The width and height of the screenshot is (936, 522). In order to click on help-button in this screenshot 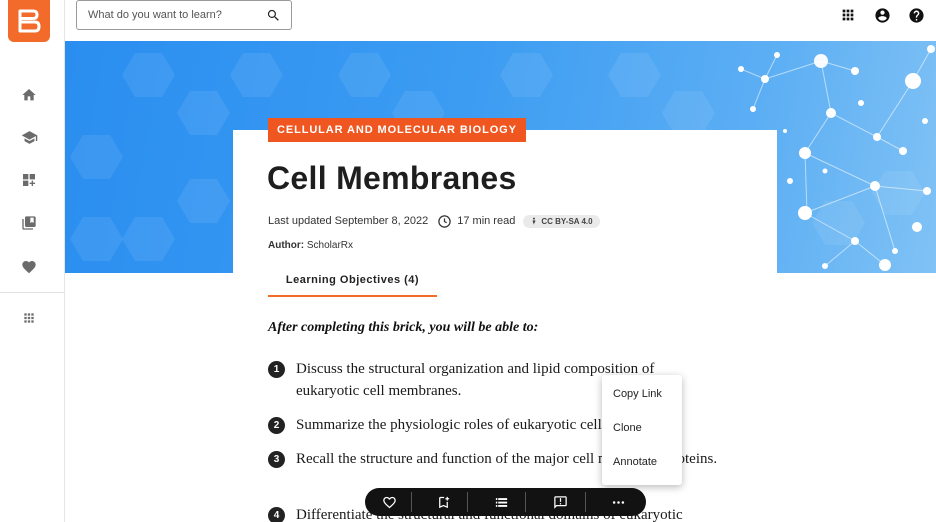, I will do `click(916, 15)`.